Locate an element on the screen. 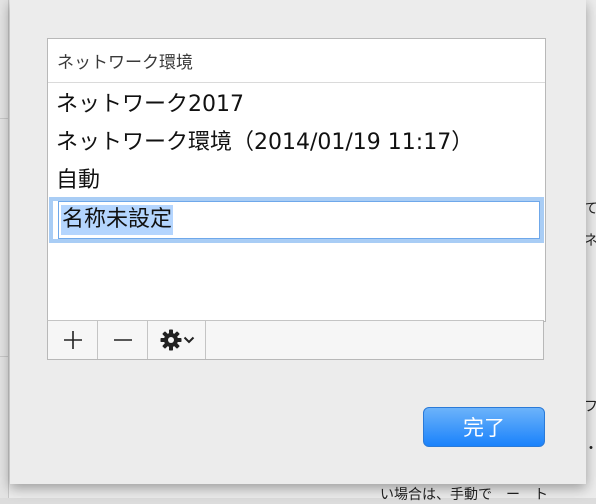  list-item-label: ネットワーク2017 is located at coordinates (150, 104).